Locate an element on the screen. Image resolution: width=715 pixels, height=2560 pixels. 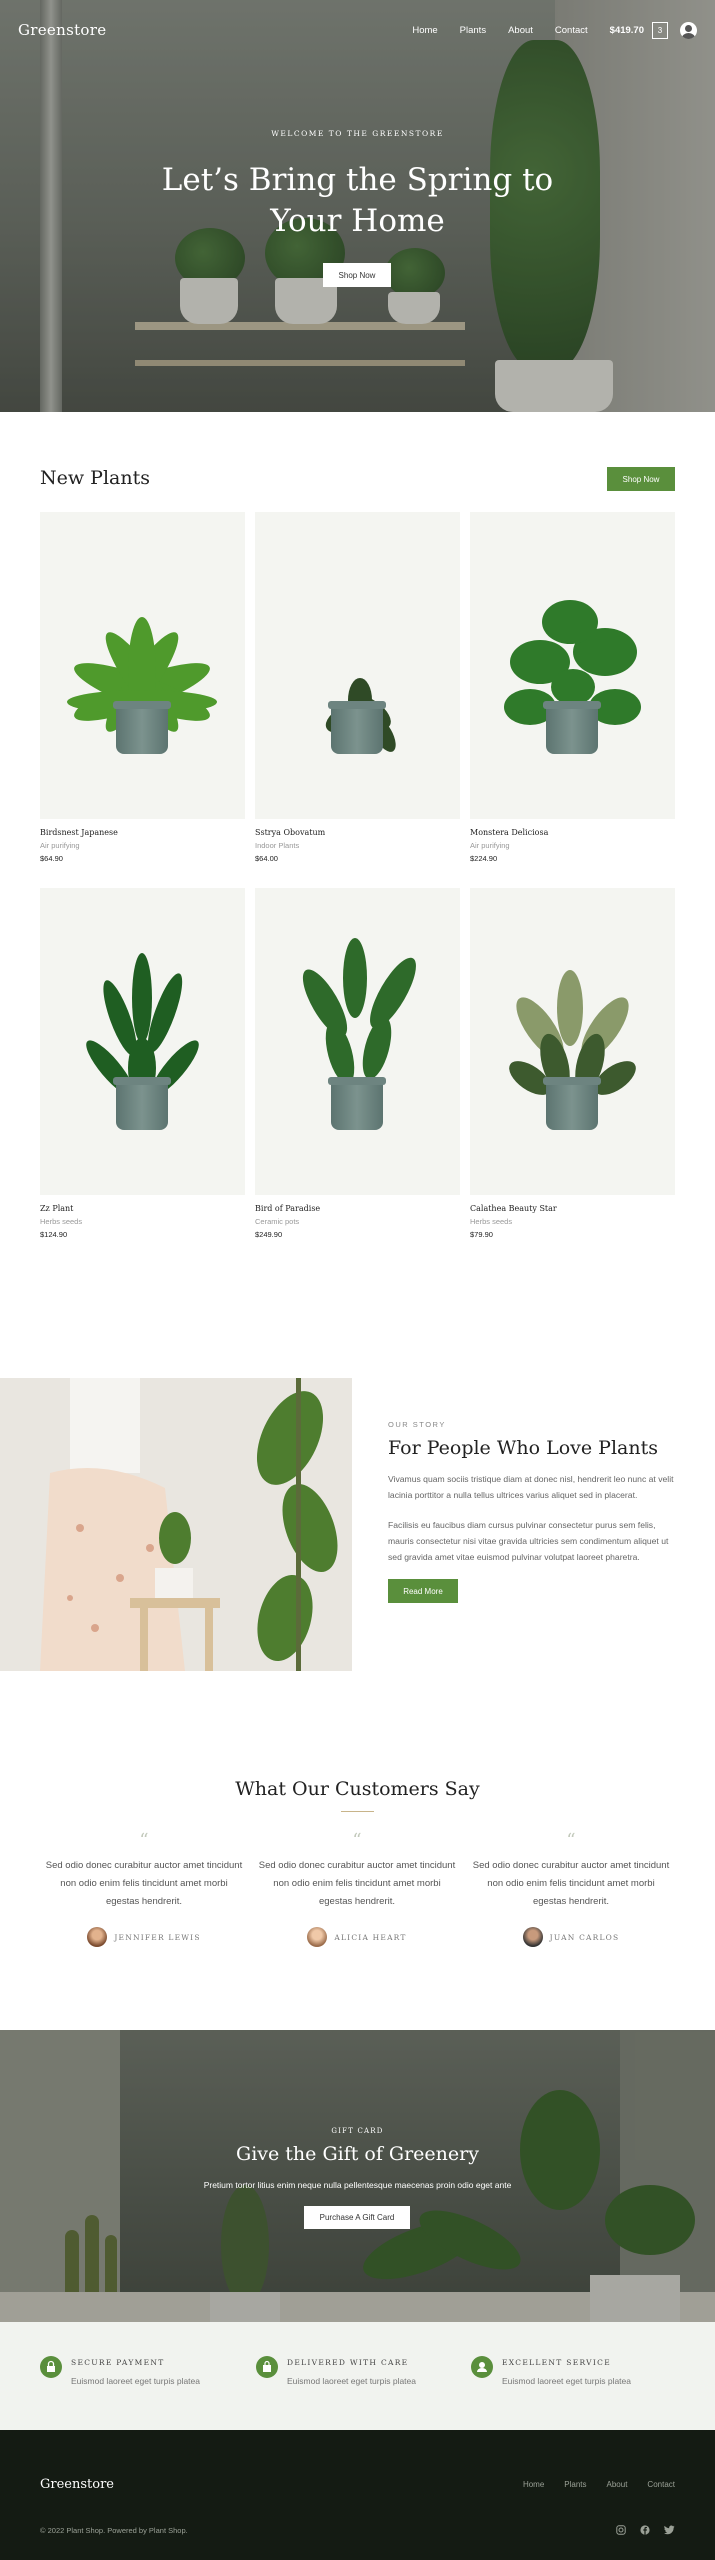
product-category: Ceramic pots is located at coordinates (277, 1221).